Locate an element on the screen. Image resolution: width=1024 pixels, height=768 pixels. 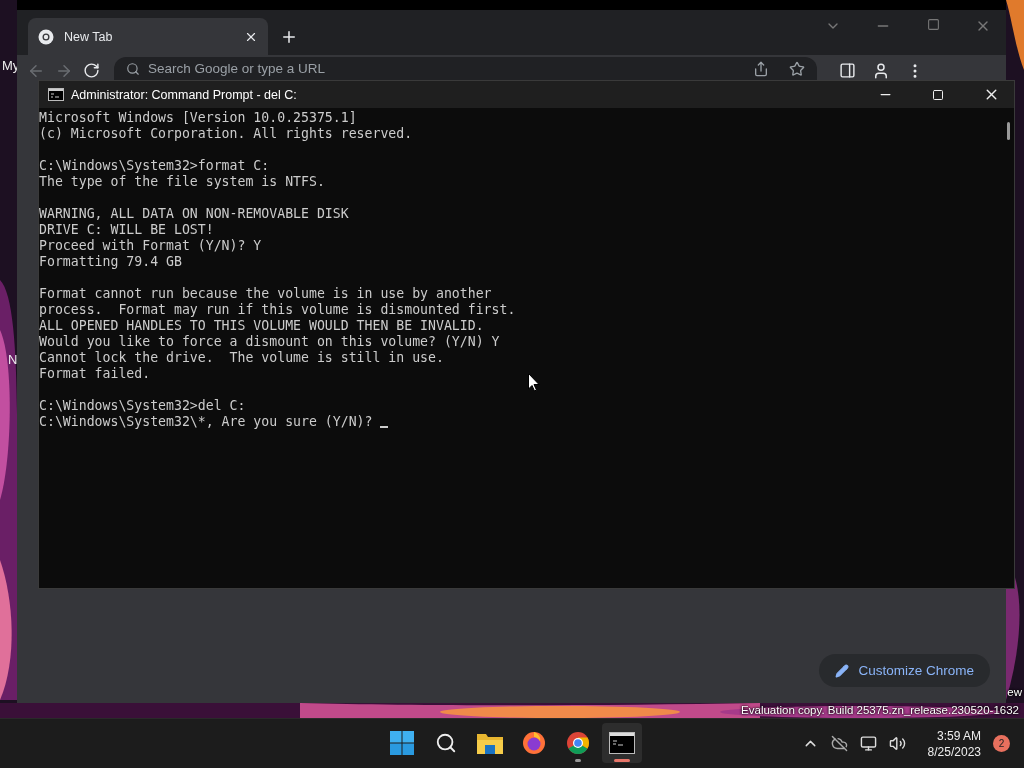
console-line: WARNING, ALL DATA ON NON-REMOVABLE DISK is located at coordinates (194, 213).